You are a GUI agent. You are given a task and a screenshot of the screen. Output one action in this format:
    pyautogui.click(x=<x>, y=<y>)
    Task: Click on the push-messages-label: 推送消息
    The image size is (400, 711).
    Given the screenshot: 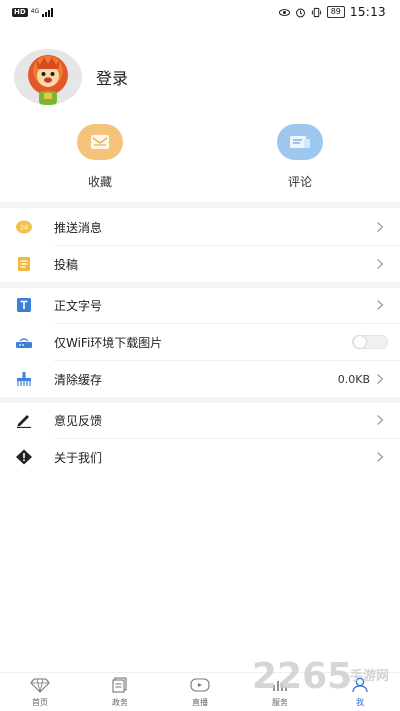 What is the action you would take?
    pyautogui.click(x=78, y=227)
    